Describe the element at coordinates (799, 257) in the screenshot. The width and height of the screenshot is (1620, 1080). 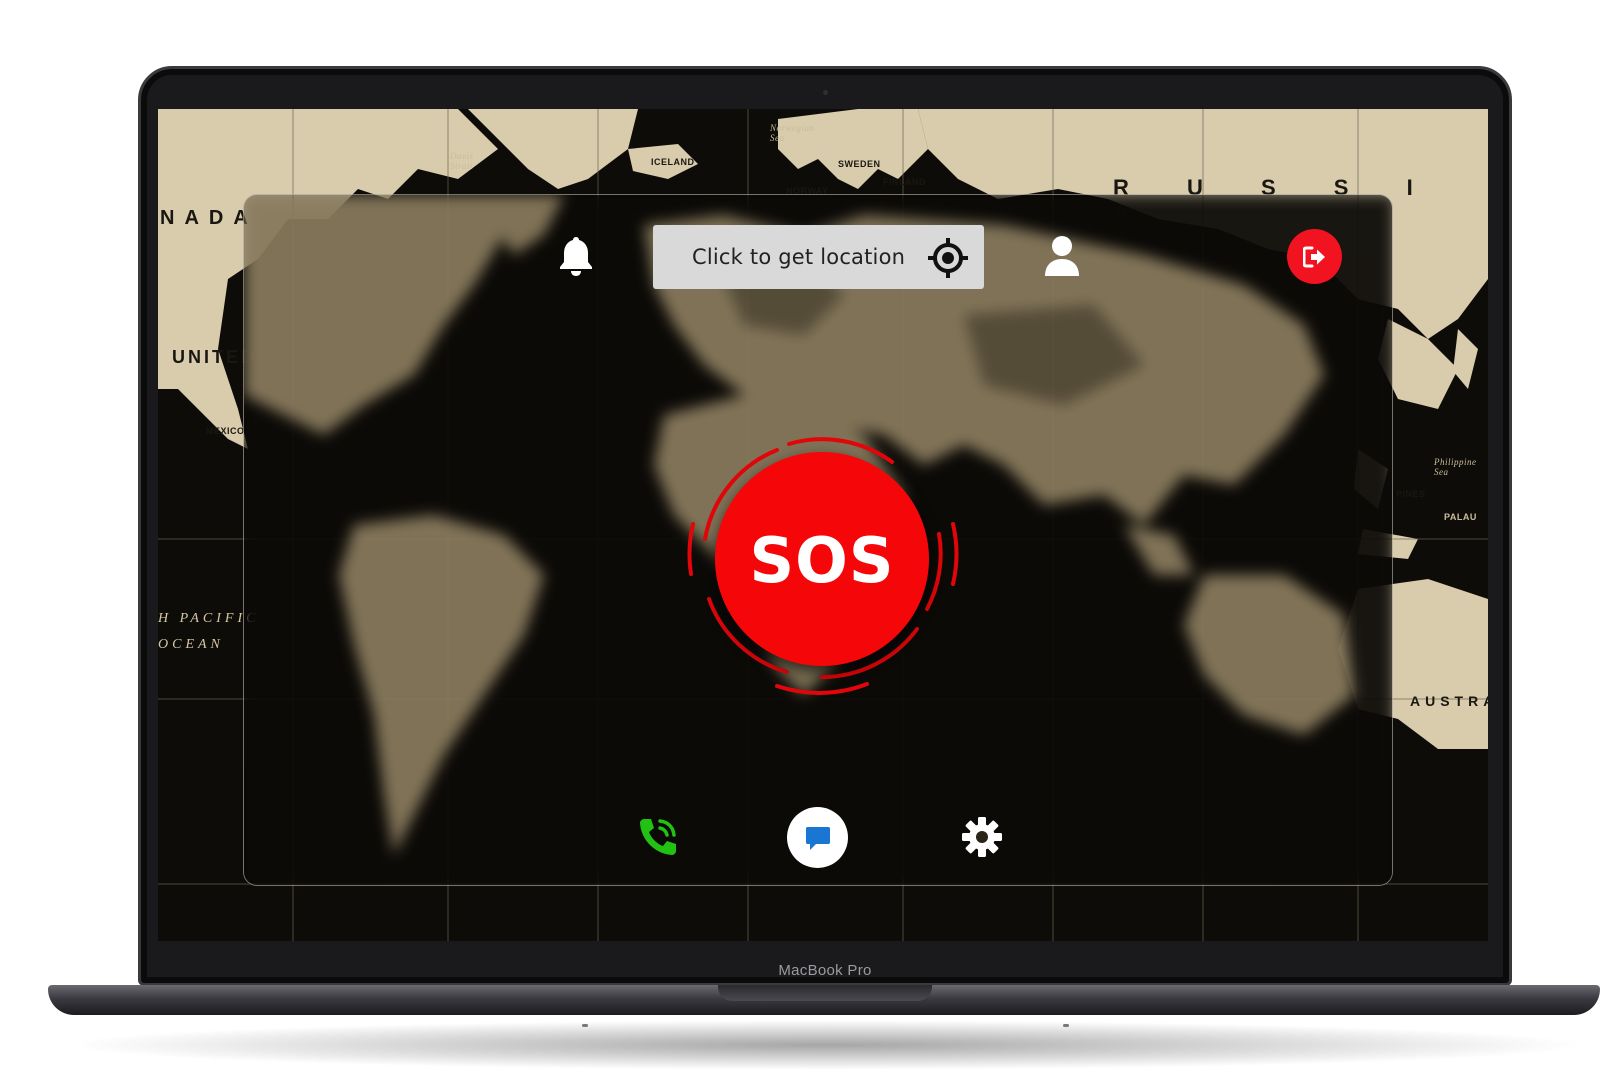
I see `get-location-label: Click to get location` at that location.